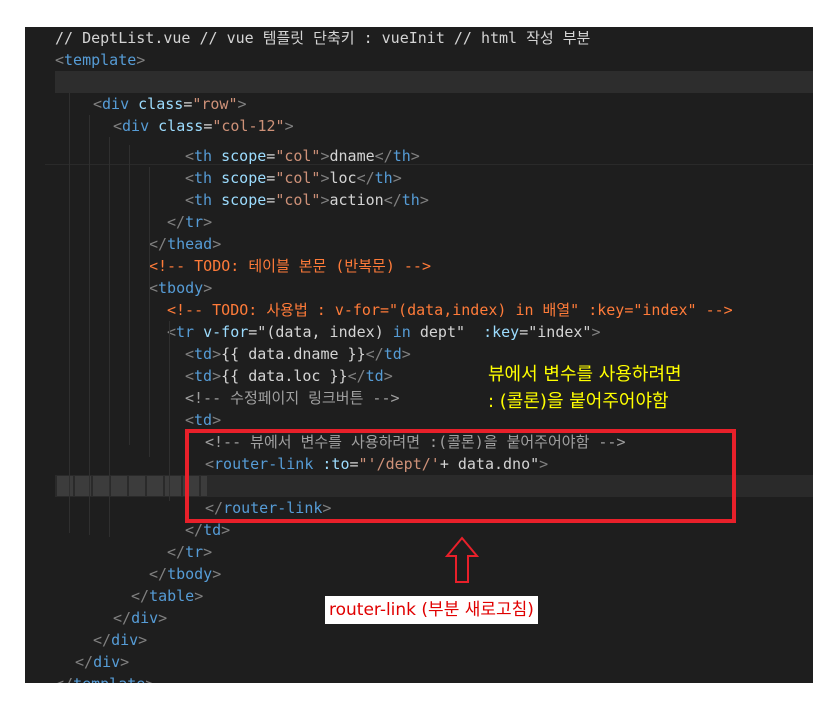 The height and width of the screenshot is (703, 837). Describe the element at coordinates (434, 678) in the screenshot. I see `code-line: </template>` at that location.